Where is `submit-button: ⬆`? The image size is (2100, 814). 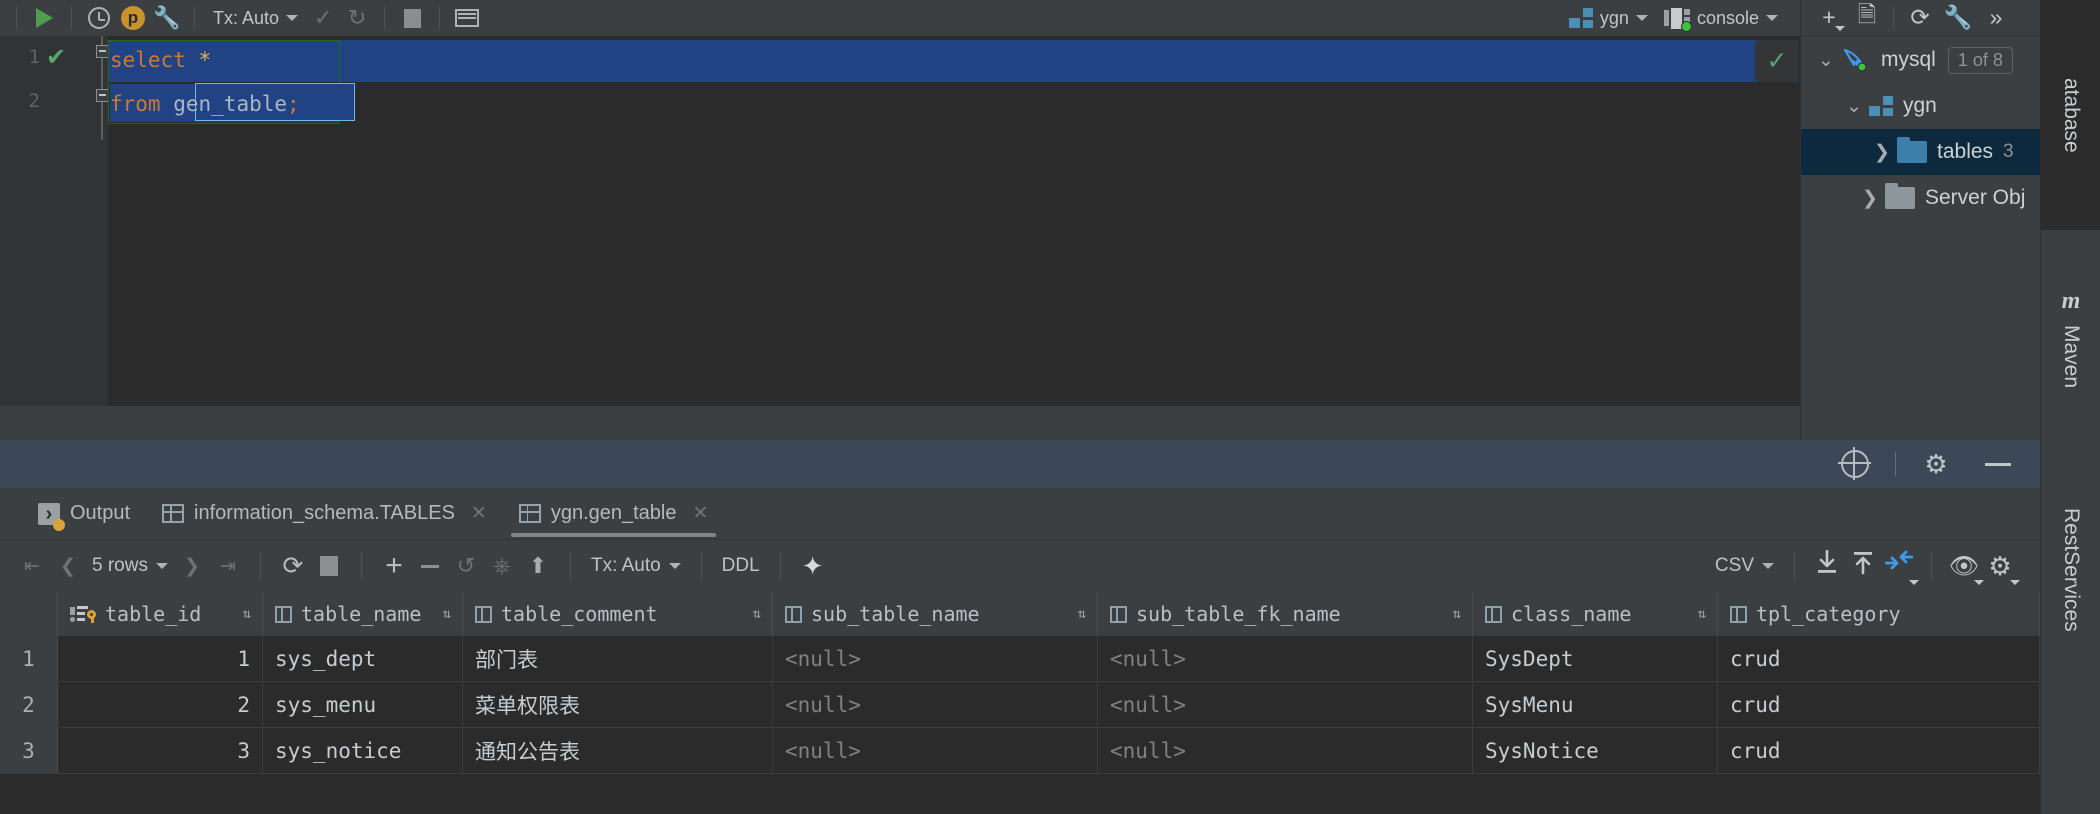
submit-button: ⬆ is located at coordinates (538, 566).